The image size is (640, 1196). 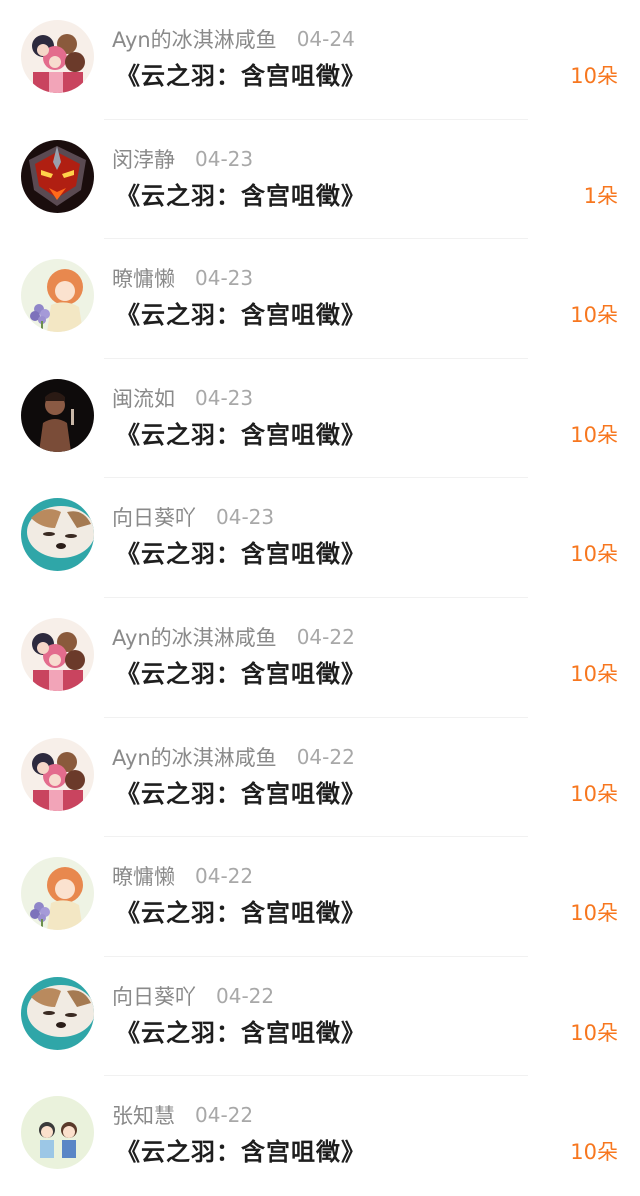 I want to click on username: 闵浡静, so click(x=143, y=159).